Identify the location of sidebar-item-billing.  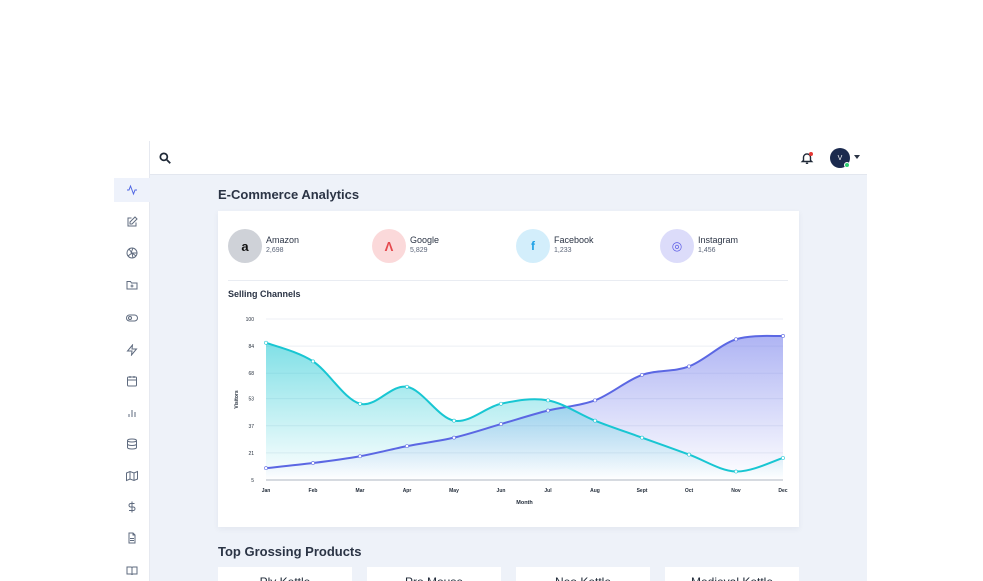
(132, 507).